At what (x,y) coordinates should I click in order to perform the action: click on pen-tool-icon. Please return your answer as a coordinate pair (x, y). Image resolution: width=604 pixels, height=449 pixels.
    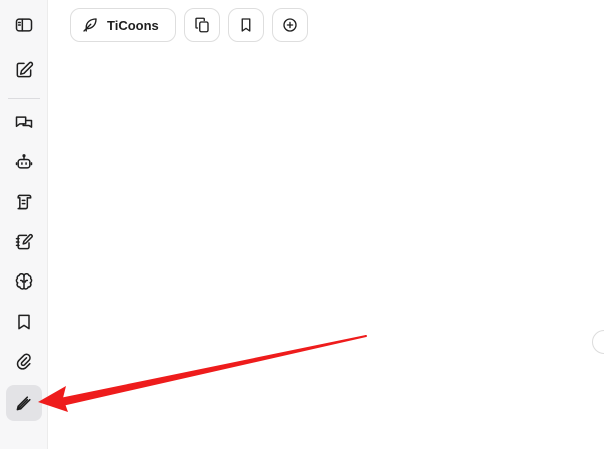
    Looking at the image, I should click on (23, 403).